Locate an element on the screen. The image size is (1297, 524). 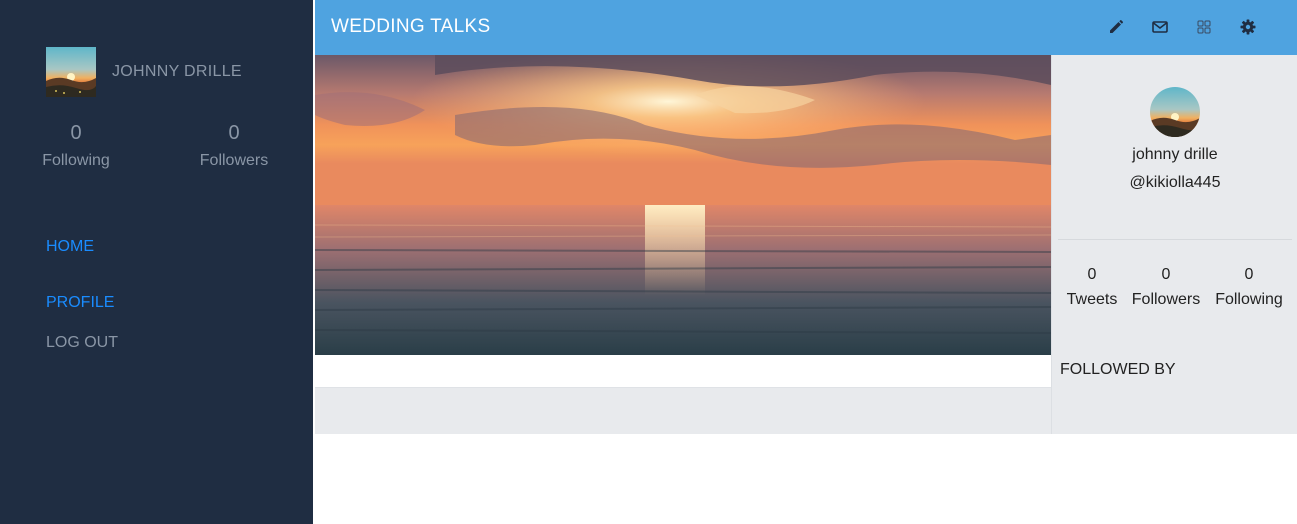
nav-home-link: HOME is located at coordinates (70, 247).